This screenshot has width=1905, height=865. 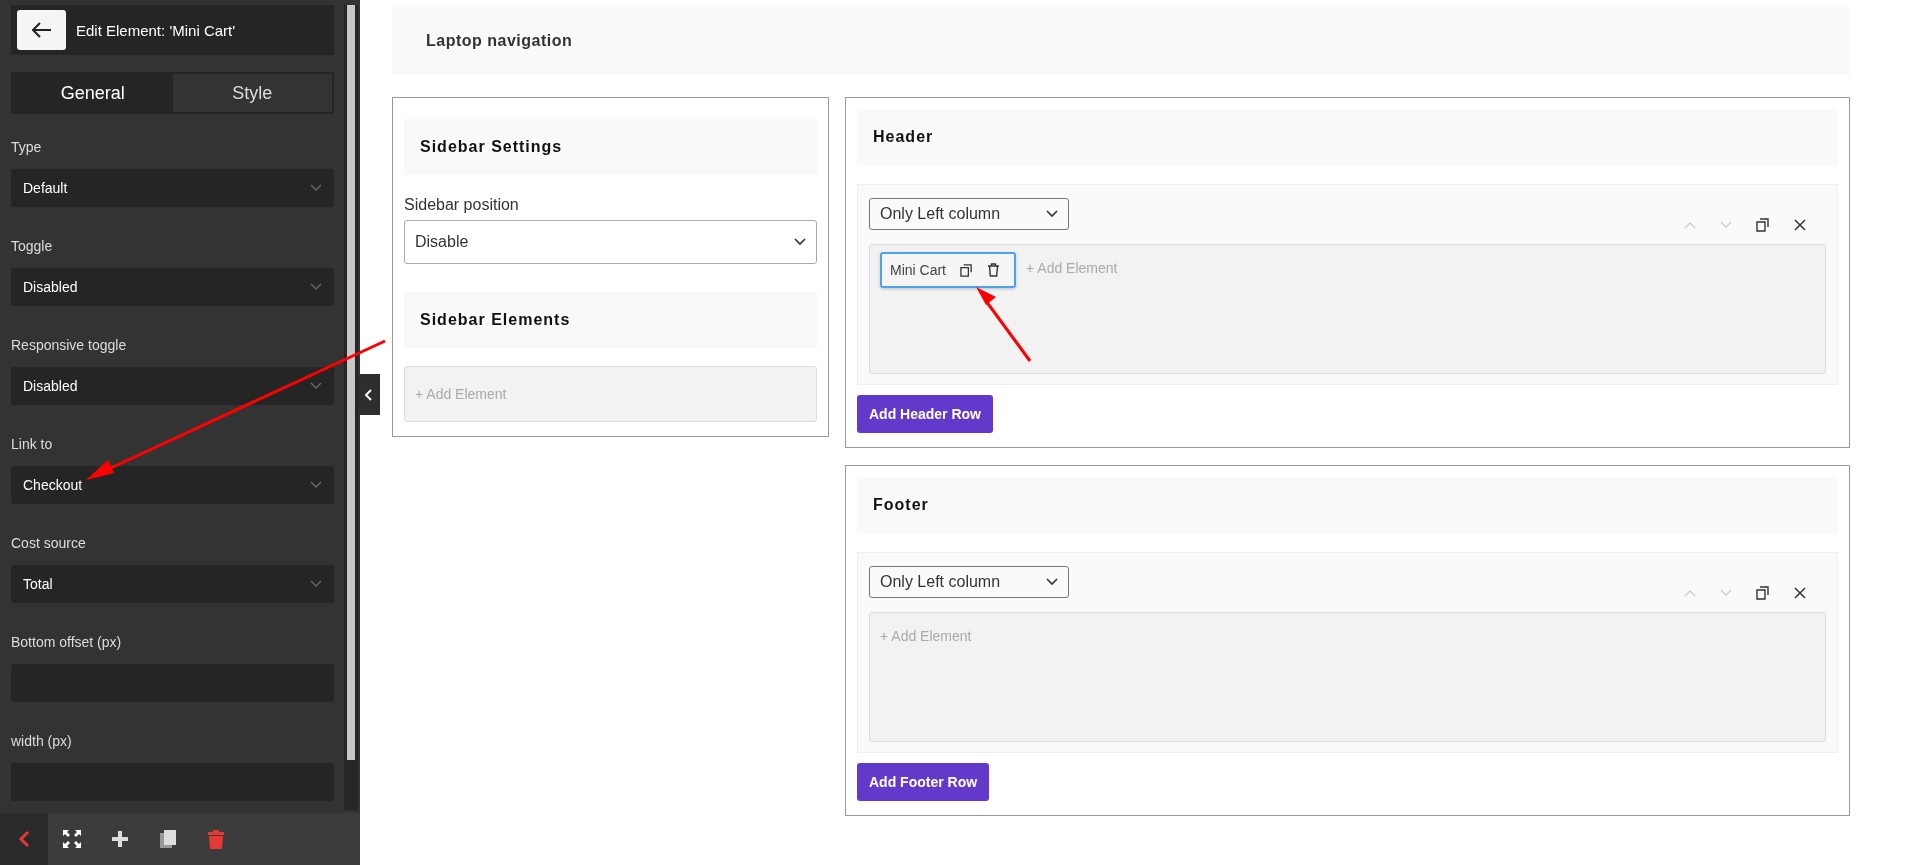 I want to click on select-field: Disable, so click(x=610, y=242).